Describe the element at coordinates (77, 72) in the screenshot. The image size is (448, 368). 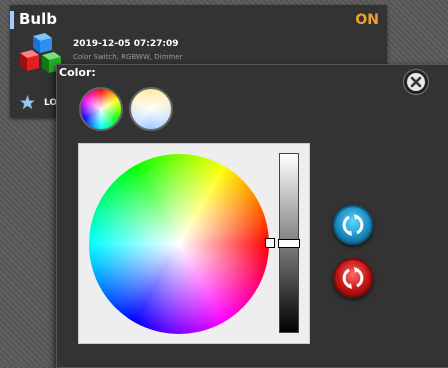
I see `popup-title: Color:` at that location.